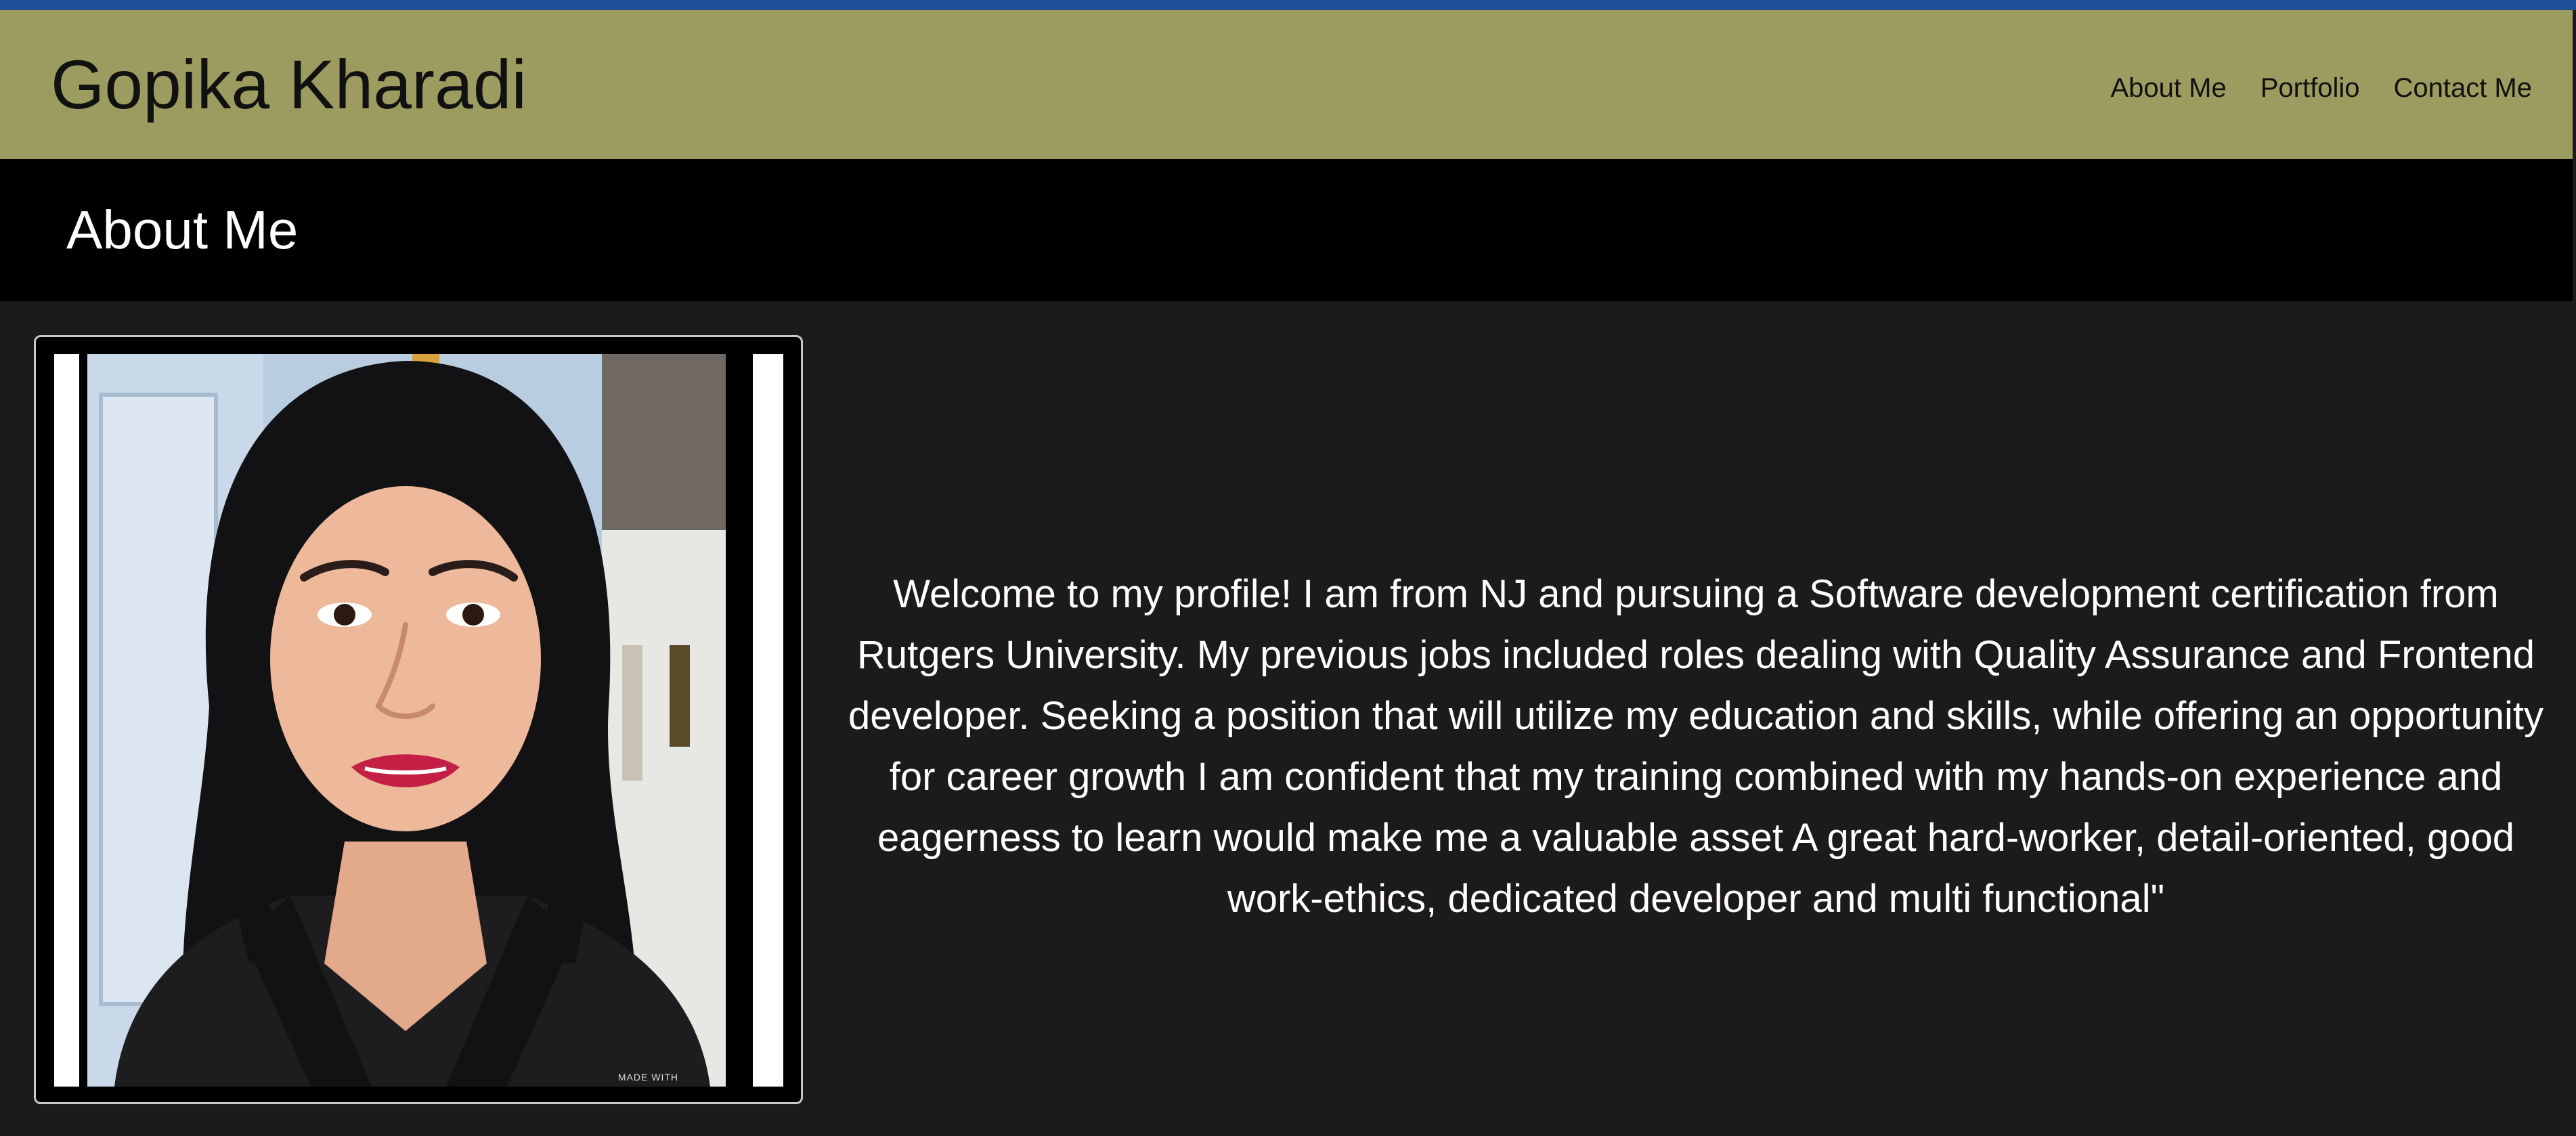  What do you see at coordinates (2462, 88) in the screenshot?
I see `nav-link-contact-me: Contact Me` at bounding box center [2462, 88].